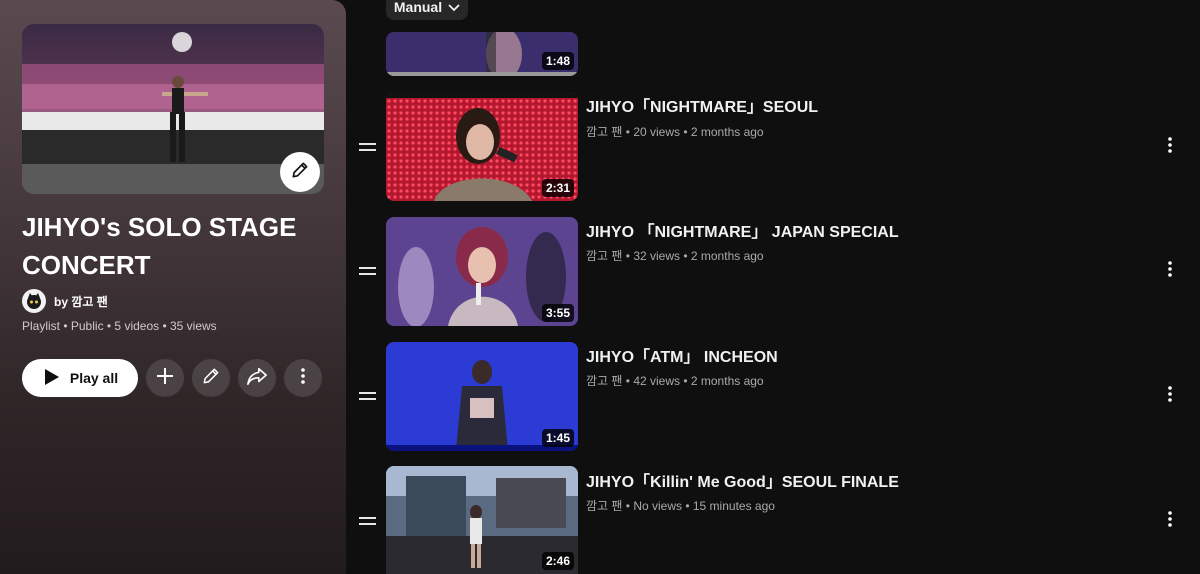 The height and width of the screenshot is (574, 1200). What do you see at coordinates (557, 61) in the screenshot?
I see `video-duration: 1:48` at bounding box center [557, 61].